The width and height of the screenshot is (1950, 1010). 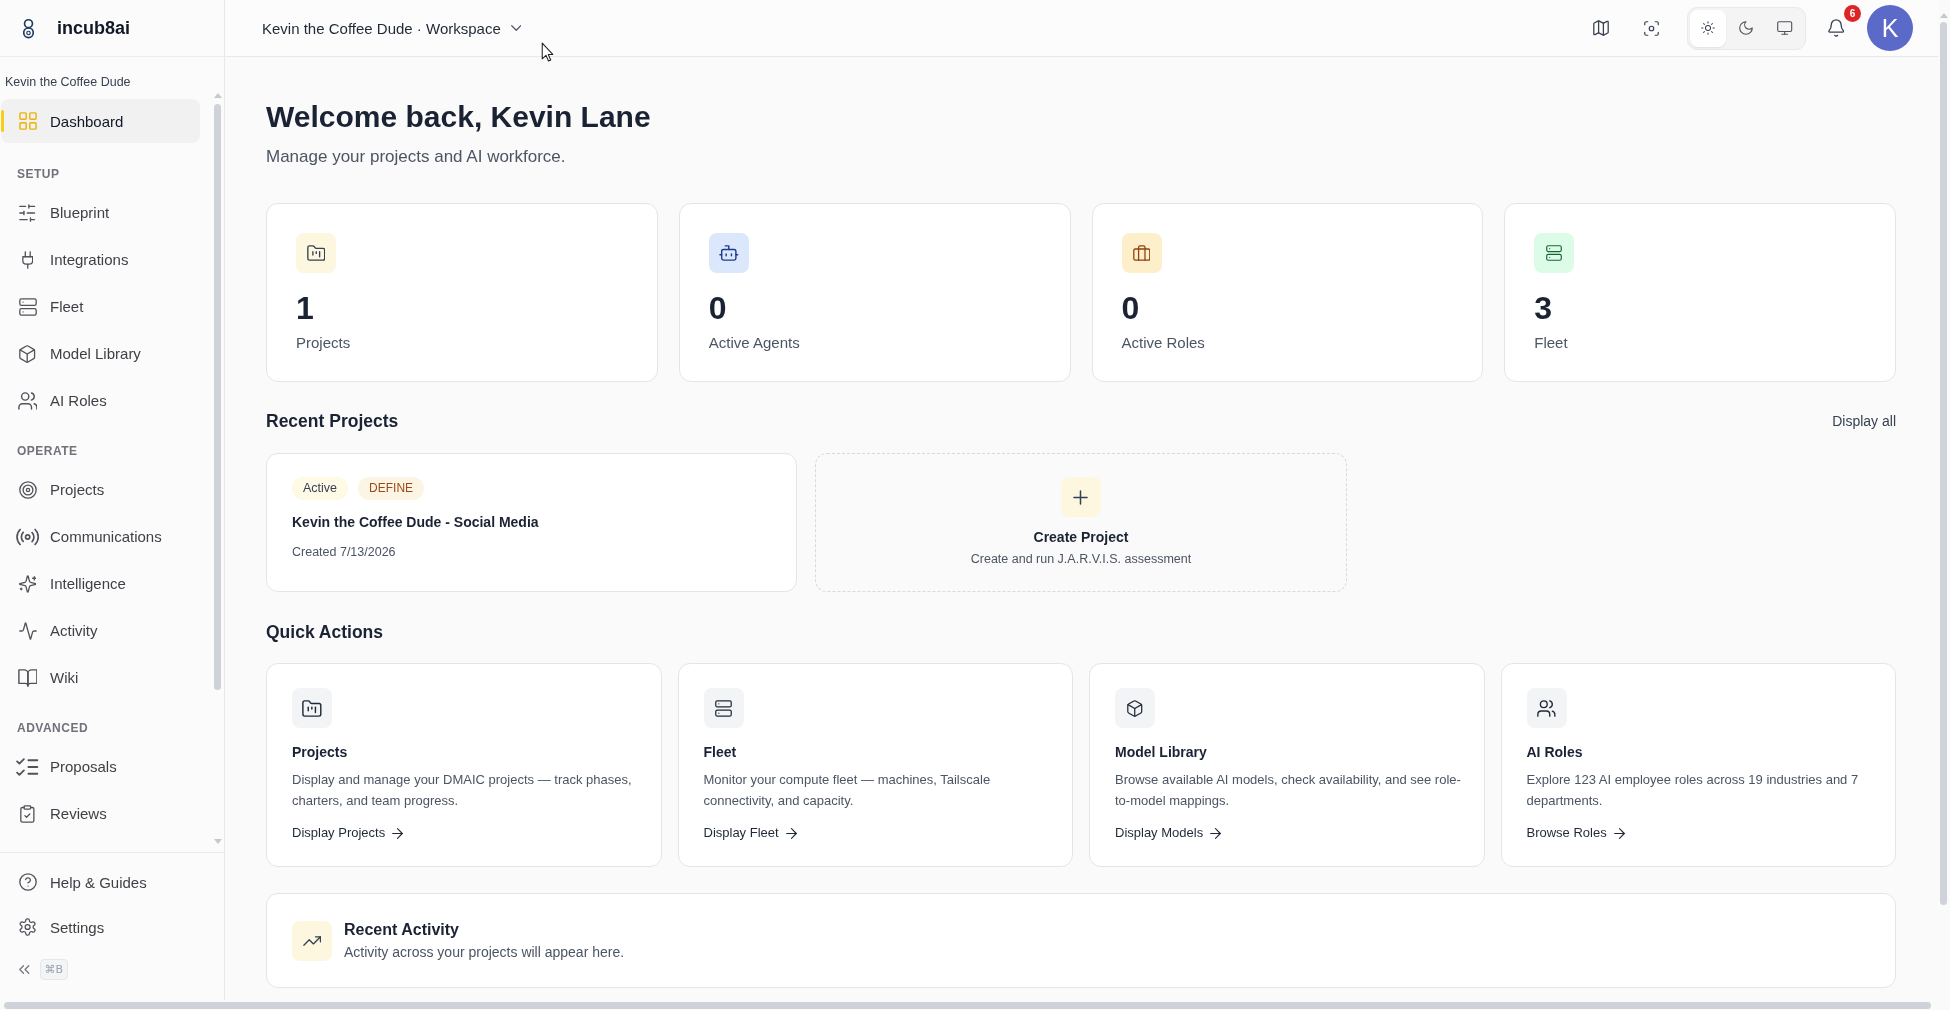 What do you see at coordinates (27, 583) in the screenshot?
I see `sparkles-icon` at bounding box center [27, 583].